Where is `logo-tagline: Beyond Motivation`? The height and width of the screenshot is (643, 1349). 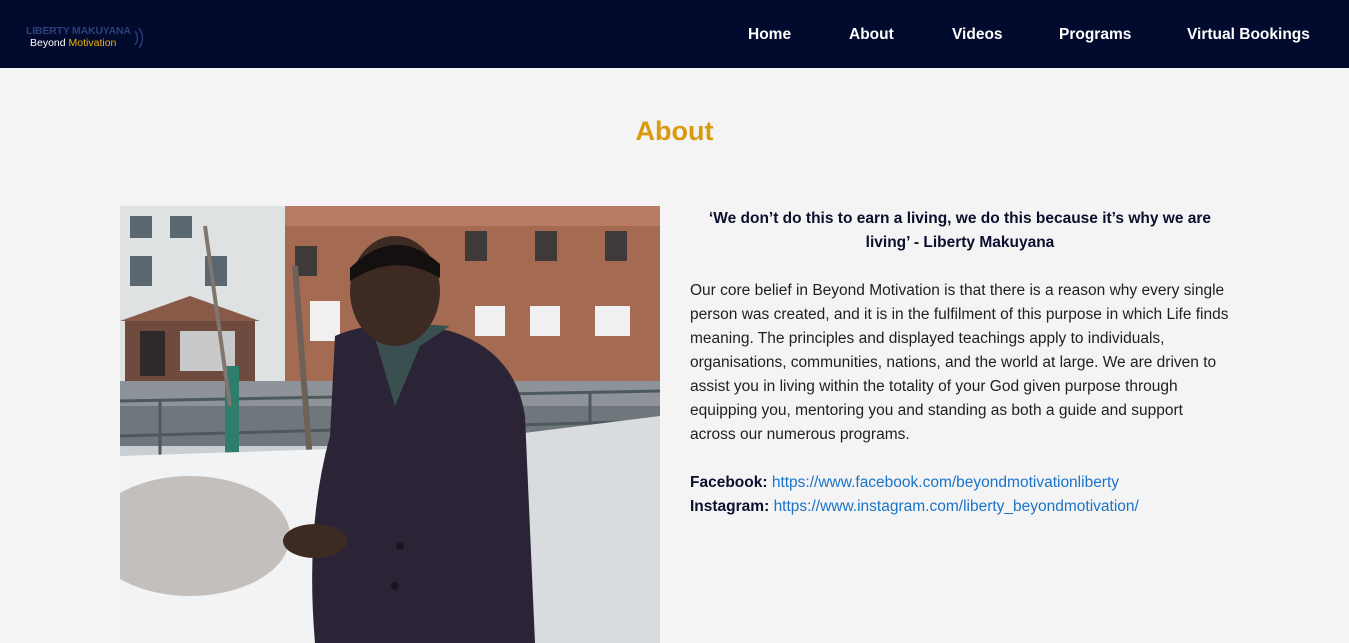
logo-tagline: Beyond Motivation is located at coordinates (73, 43).